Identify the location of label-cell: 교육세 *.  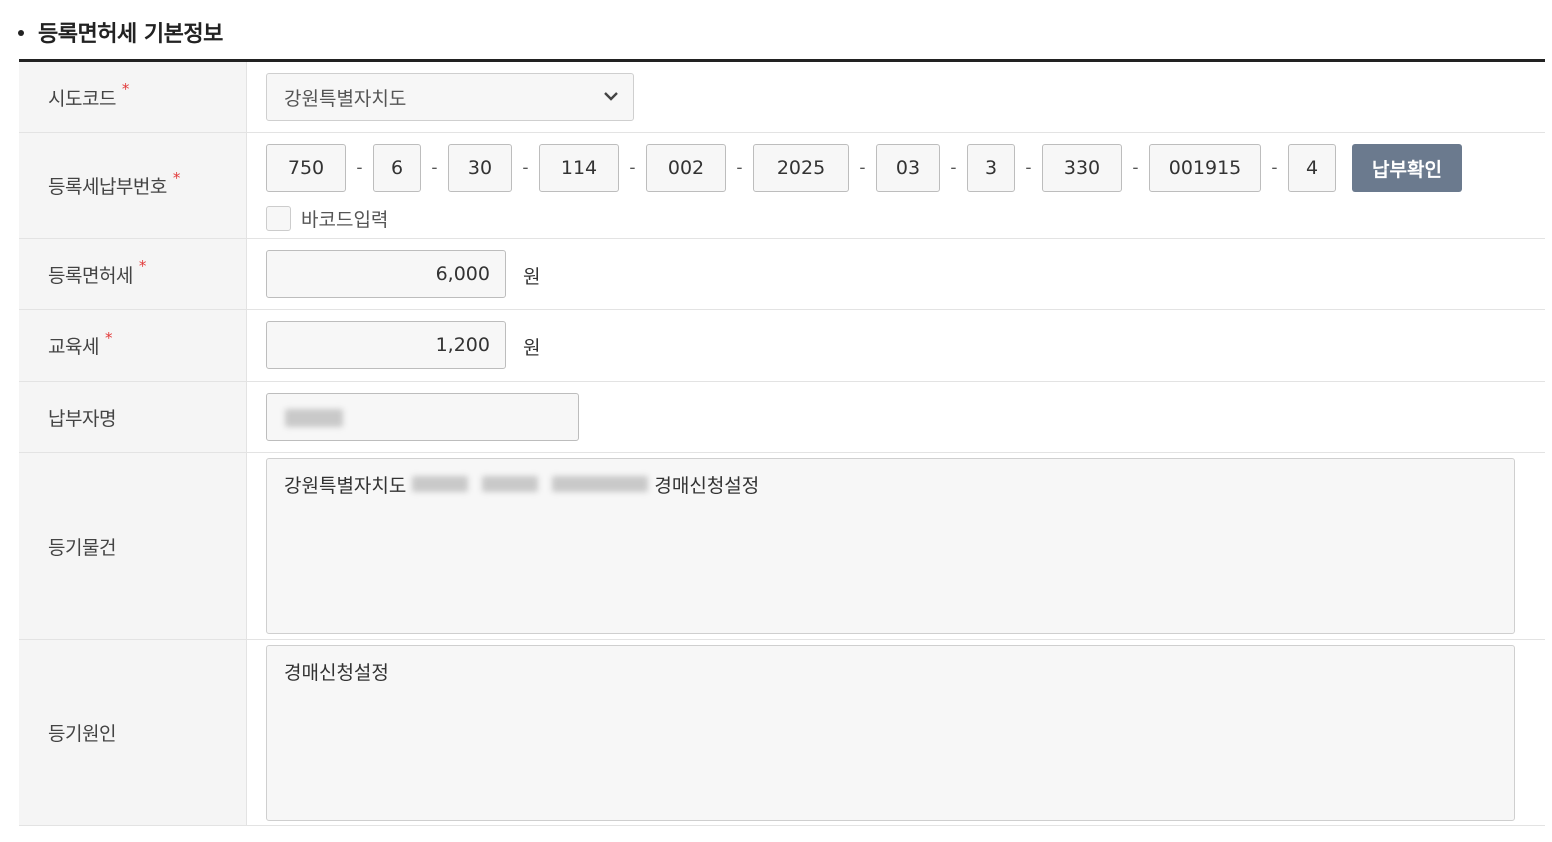
(133, 345).